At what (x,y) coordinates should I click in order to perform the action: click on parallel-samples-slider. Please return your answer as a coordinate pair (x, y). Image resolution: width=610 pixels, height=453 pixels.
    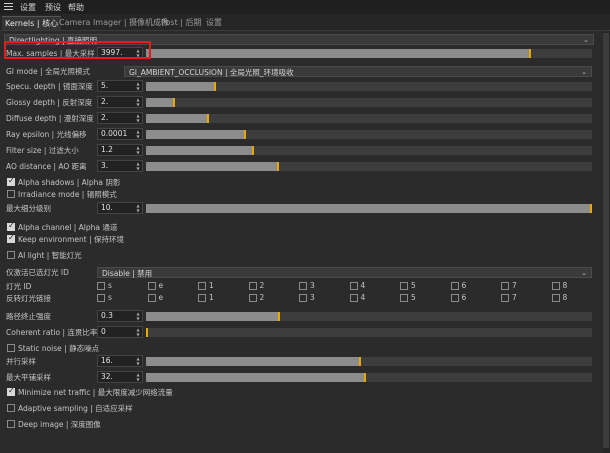
    Looking at the image, I should click on (369, 361).